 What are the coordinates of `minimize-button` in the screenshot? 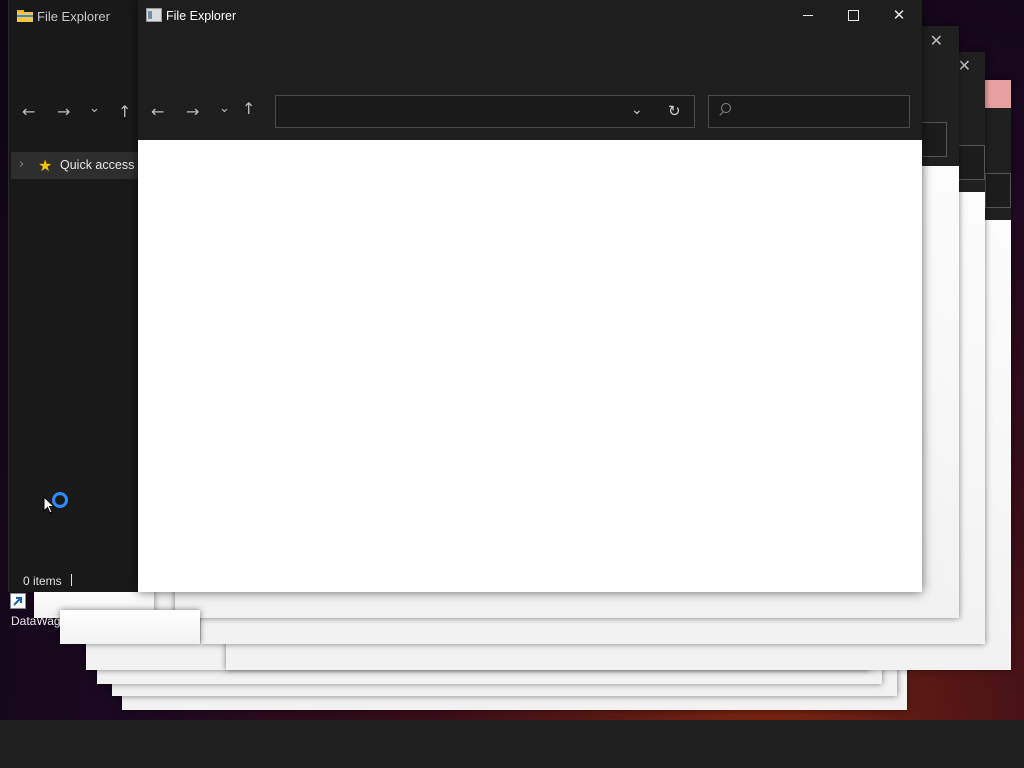 It's located at (808, 15).